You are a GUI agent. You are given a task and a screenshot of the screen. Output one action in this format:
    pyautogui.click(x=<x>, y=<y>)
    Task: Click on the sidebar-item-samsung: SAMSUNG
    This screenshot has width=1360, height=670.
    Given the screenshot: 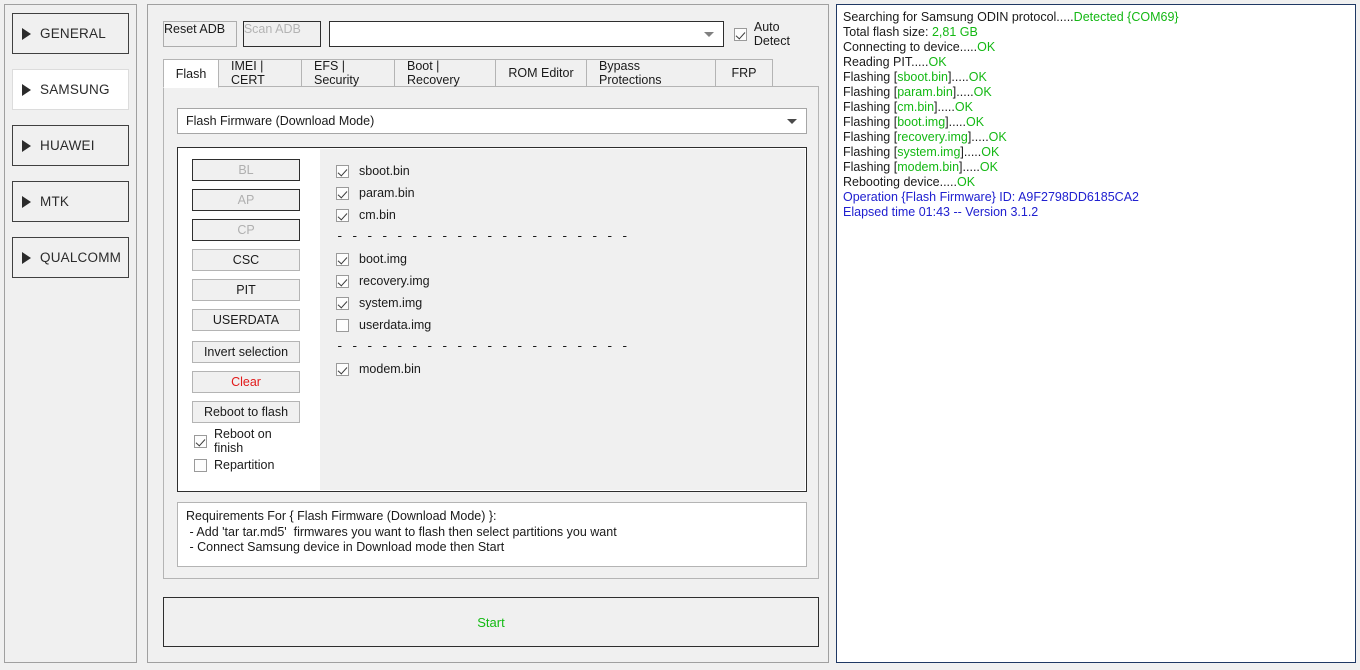 What is the action you would take?
    pyautogui.click(x=70, y=89)
    